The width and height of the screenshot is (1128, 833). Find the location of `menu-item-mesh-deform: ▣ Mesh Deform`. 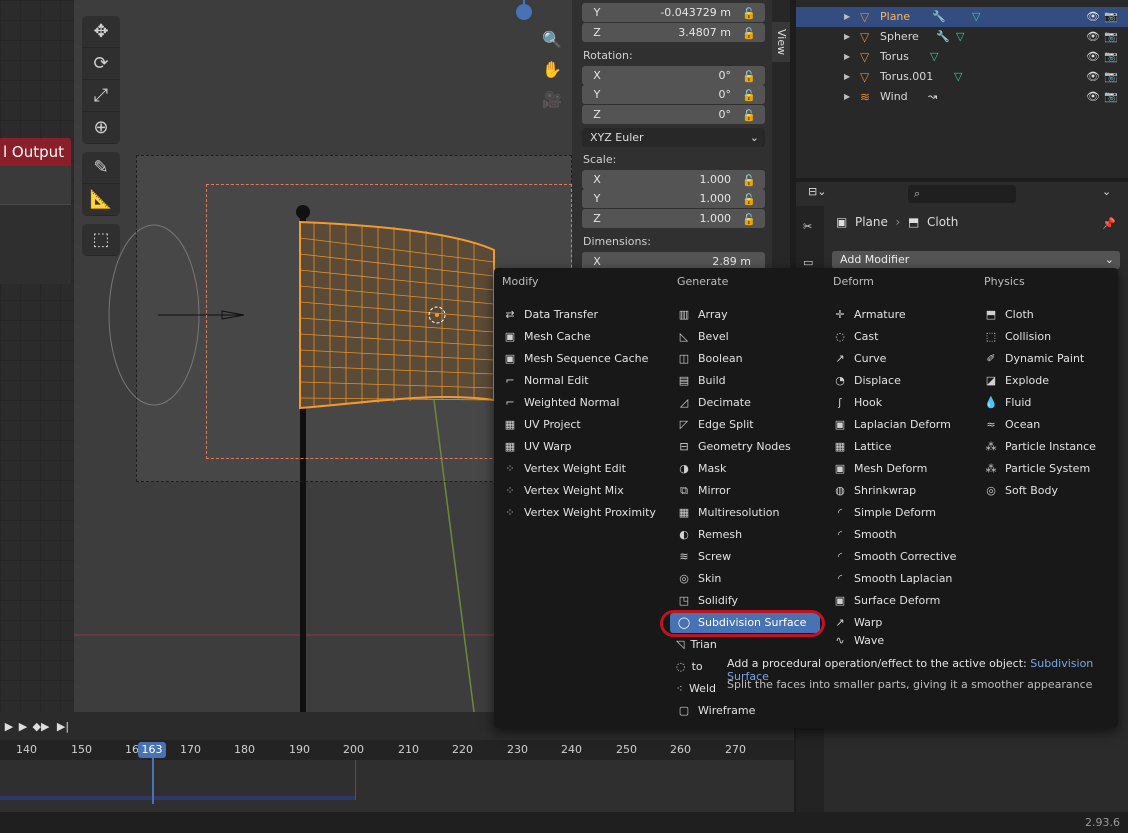

menu-item-mesh-deform: ▣ Mesh Deform is located at coordinates (904, 469).